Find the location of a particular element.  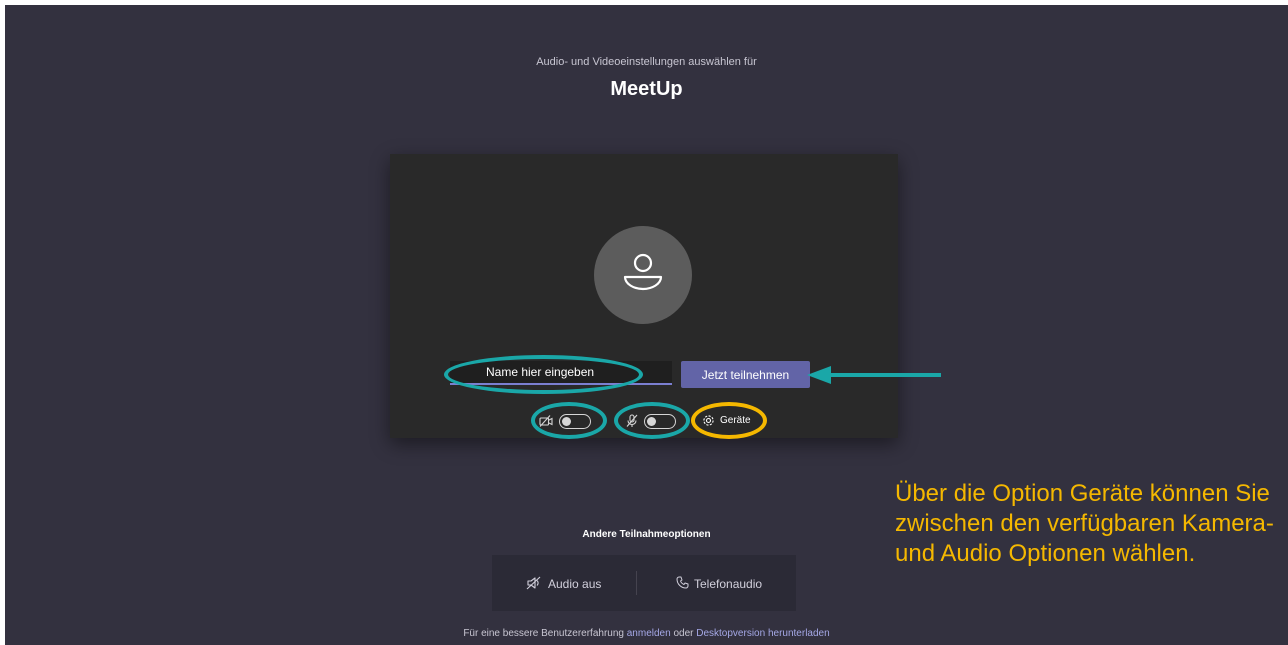

download-desktop-link: Desktopversion herunterladen is located at coordinates (762, 633).